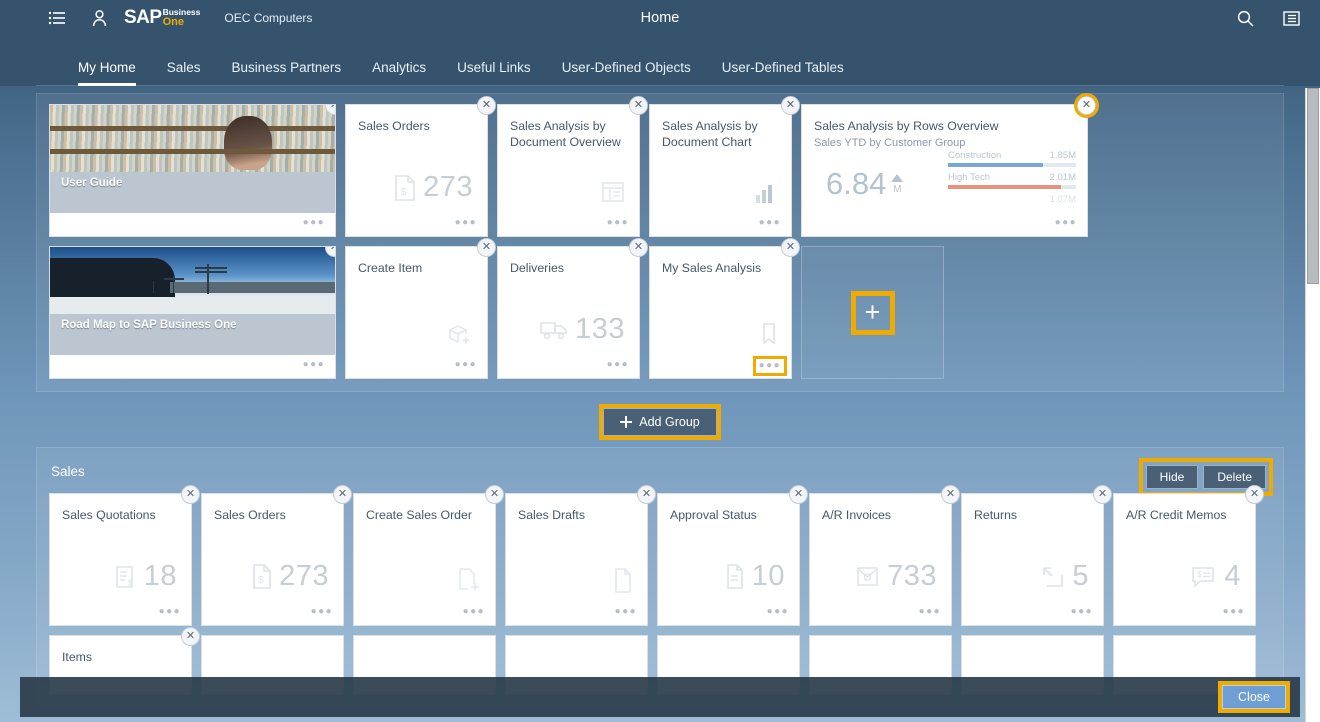  What do you see at coordinates (192, 335) in the screenshot?
I see `tile-caption: Road Map to SAP Business One` at bounding box center [192, 335].